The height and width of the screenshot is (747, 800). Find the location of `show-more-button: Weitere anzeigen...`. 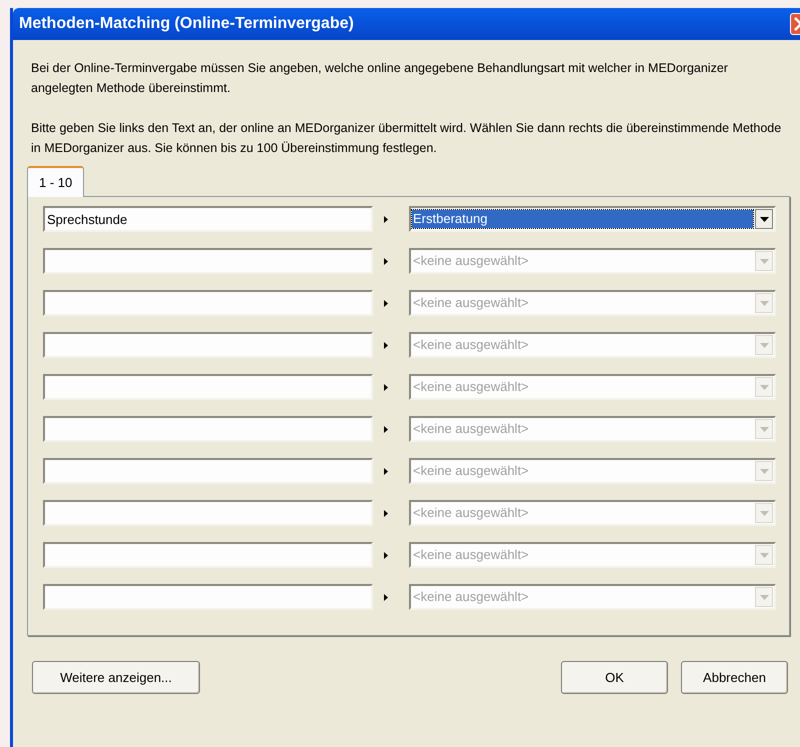

show-more-button: Weitere anzeigen... is located at coordinates (116, 677).